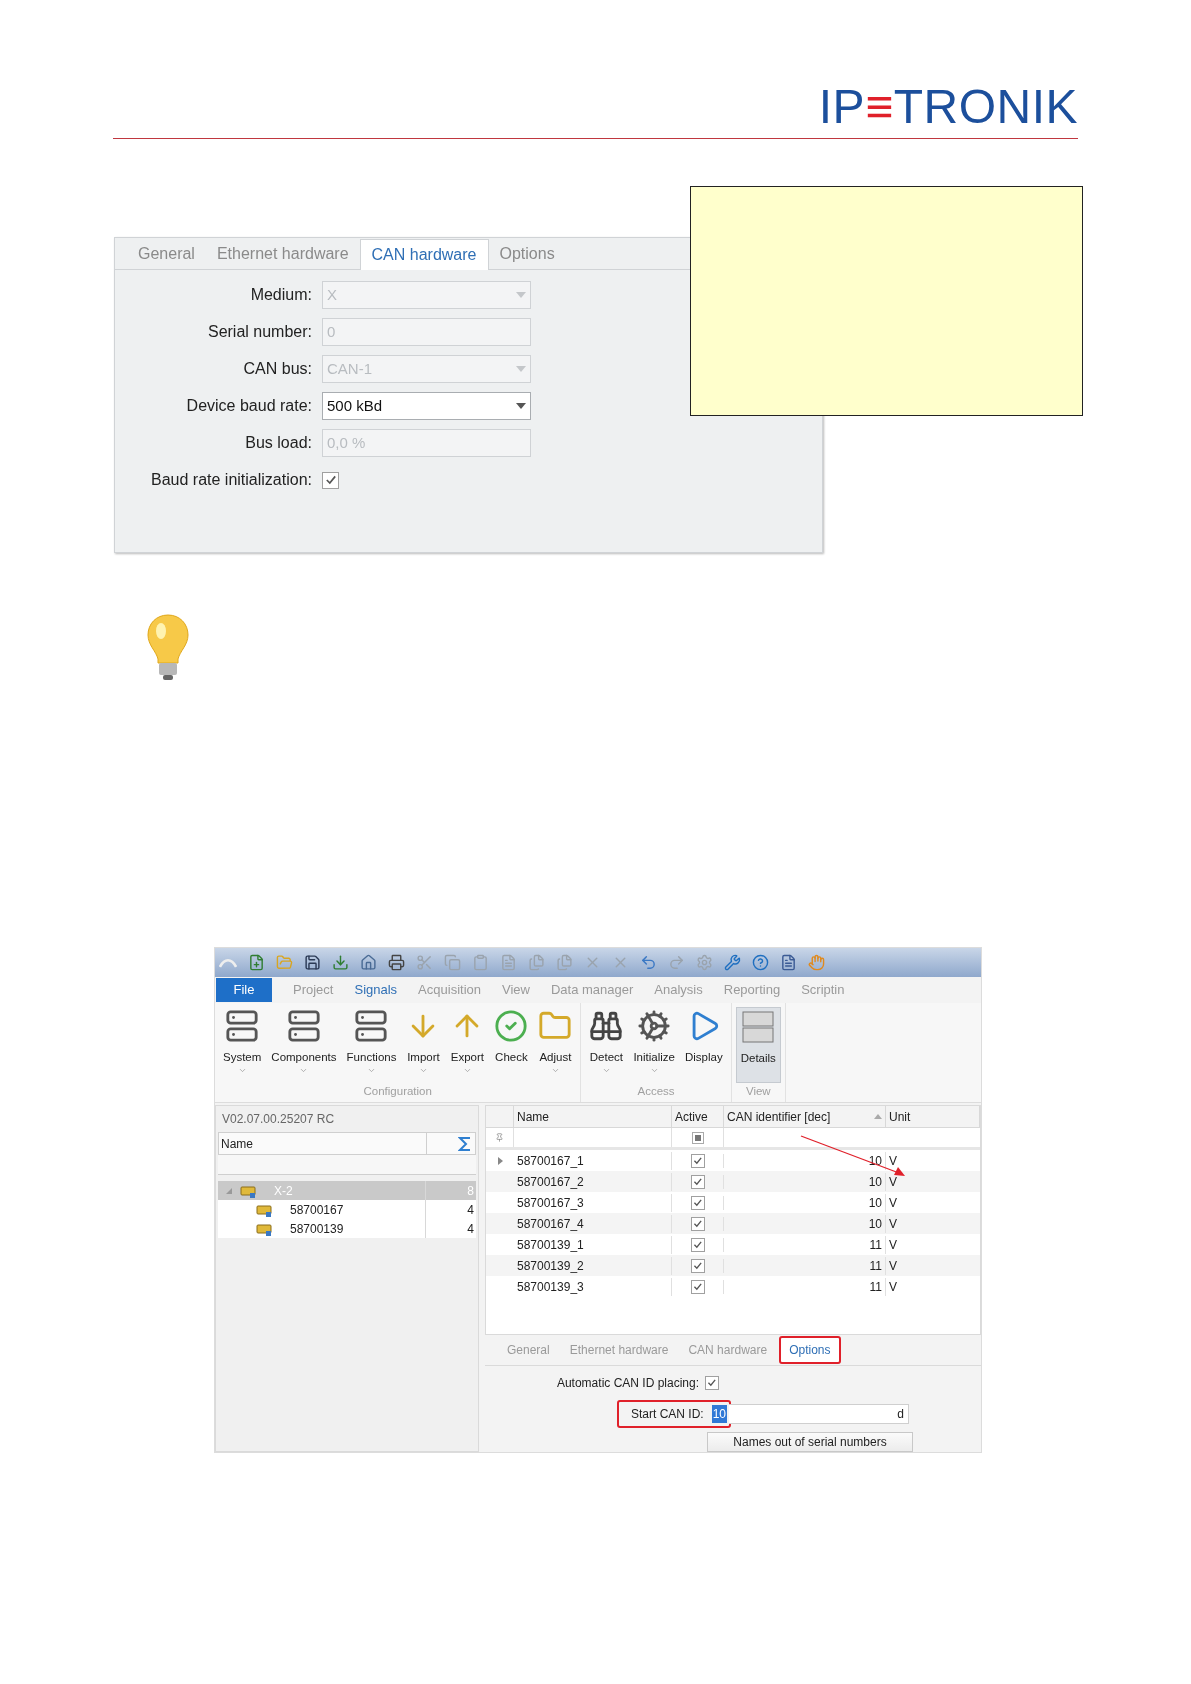  I want to click on group-label: Access, so click(656, 1091).